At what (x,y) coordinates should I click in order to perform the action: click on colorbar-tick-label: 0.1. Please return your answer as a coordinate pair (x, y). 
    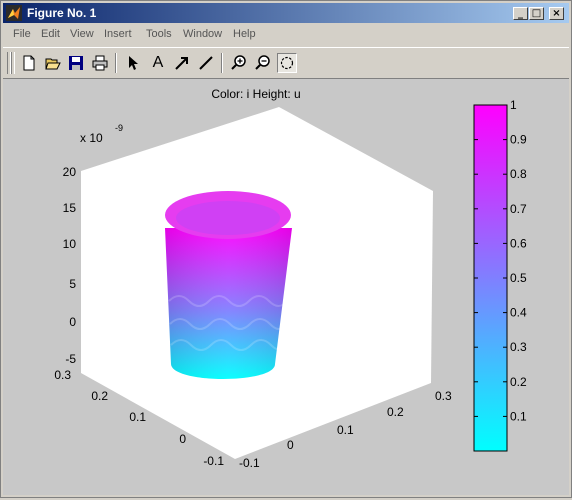
    Looking at the image, I should click on (518, 416).